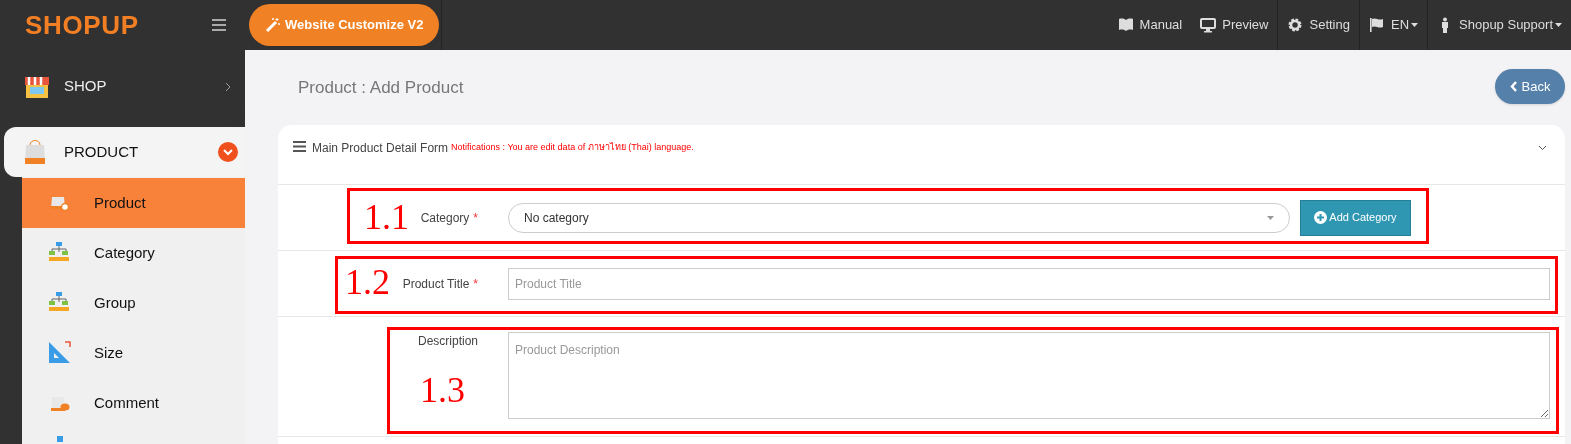 Image resolution: width=1571 pixels, height=444 pixels. I want to click on back-button: Back, so click(1530, 86).